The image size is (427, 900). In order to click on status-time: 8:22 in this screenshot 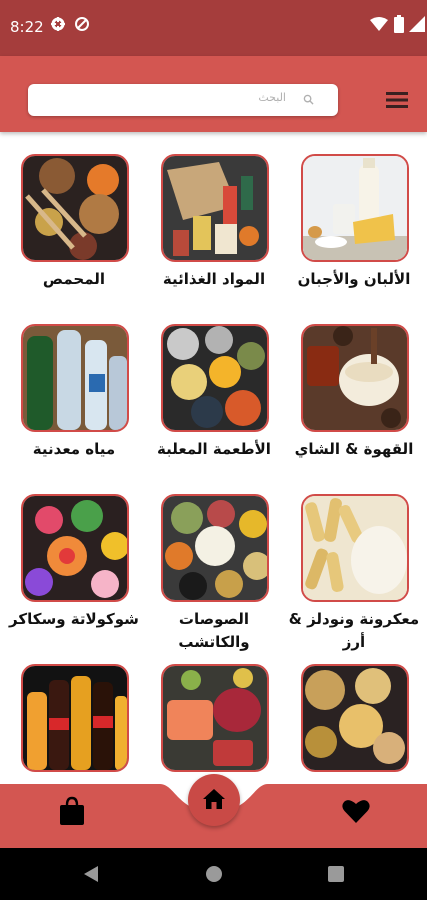, I will do `click(27, 27)`.